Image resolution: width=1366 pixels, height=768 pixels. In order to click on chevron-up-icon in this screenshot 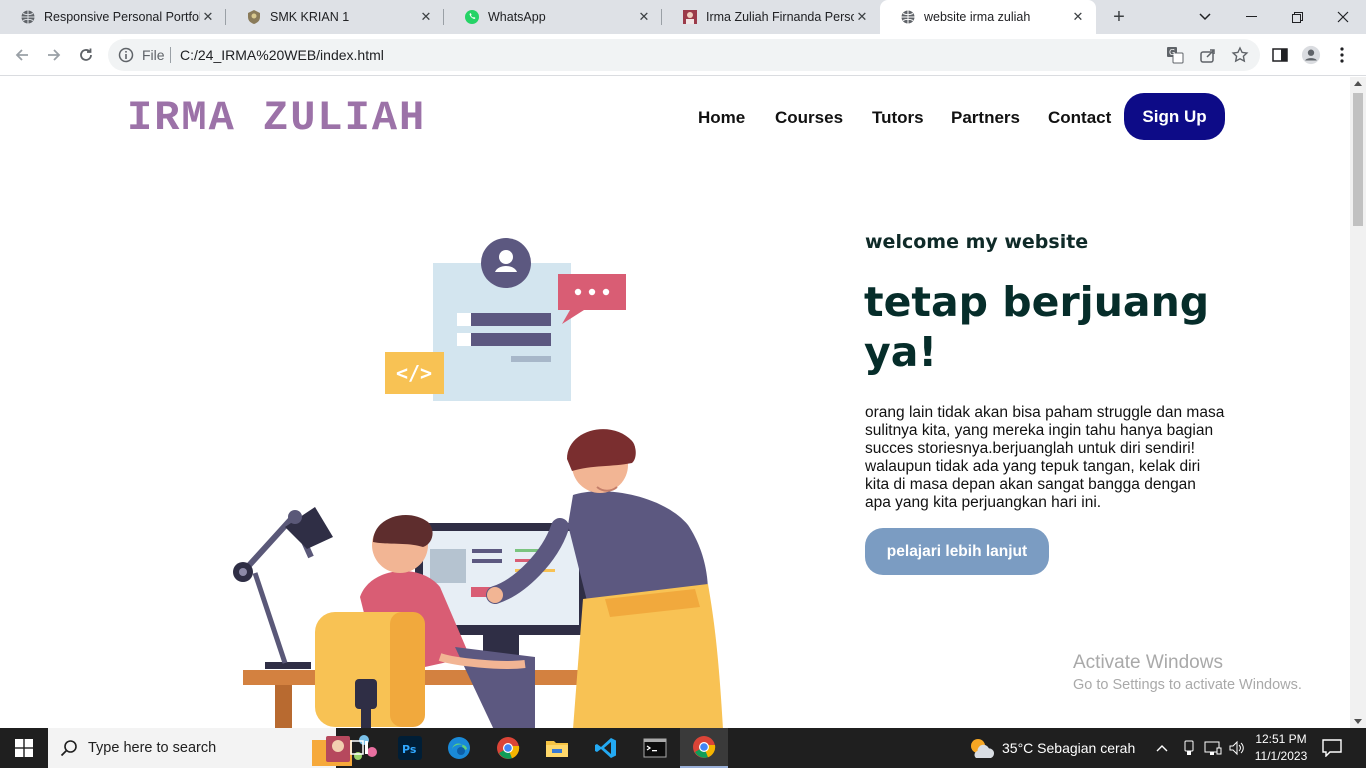, I will do `click(1162, 748)`.